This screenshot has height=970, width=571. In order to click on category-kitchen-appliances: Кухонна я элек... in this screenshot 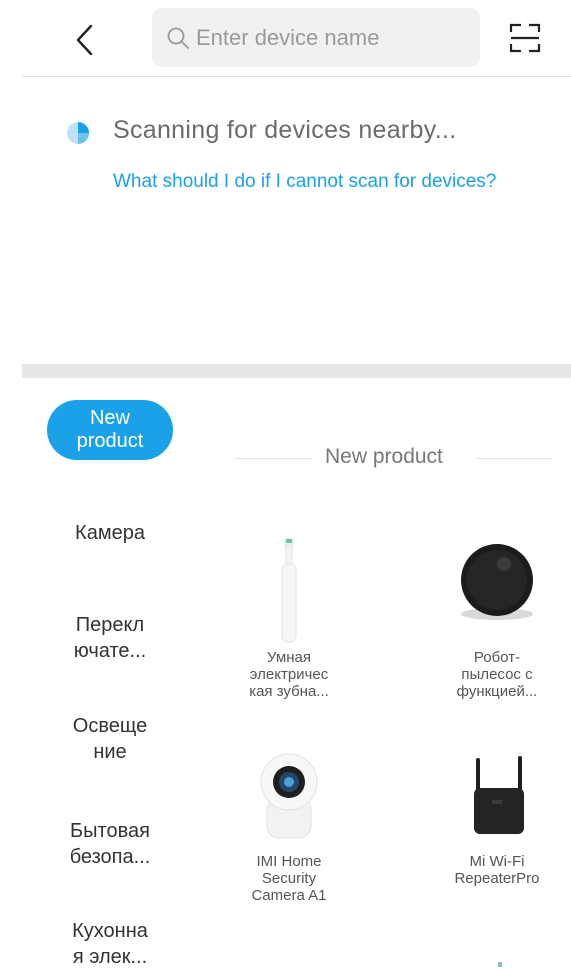, I will do `click(110, 944)`.